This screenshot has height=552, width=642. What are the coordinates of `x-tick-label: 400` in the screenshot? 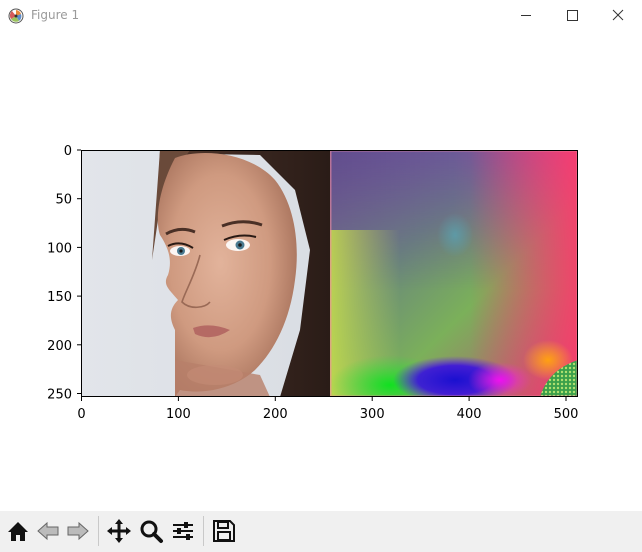 It's located at (469, 414).